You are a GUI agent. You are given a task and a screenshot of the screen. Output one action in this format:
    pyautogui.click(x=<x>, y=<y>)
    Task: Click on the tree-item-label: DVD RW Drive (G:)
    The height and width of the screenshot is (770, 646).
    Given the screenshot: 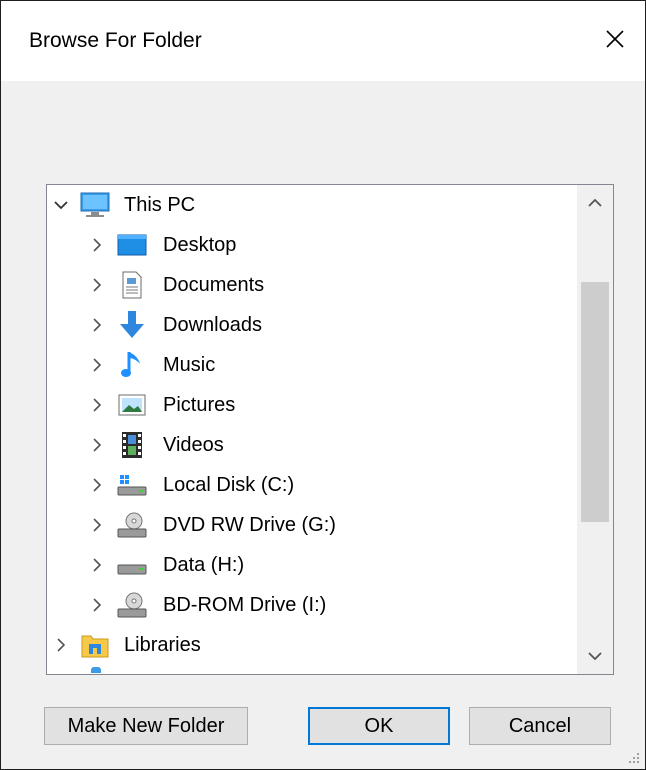 What is the action you would take?
    pyautogui.click(x=249, y=524)
    